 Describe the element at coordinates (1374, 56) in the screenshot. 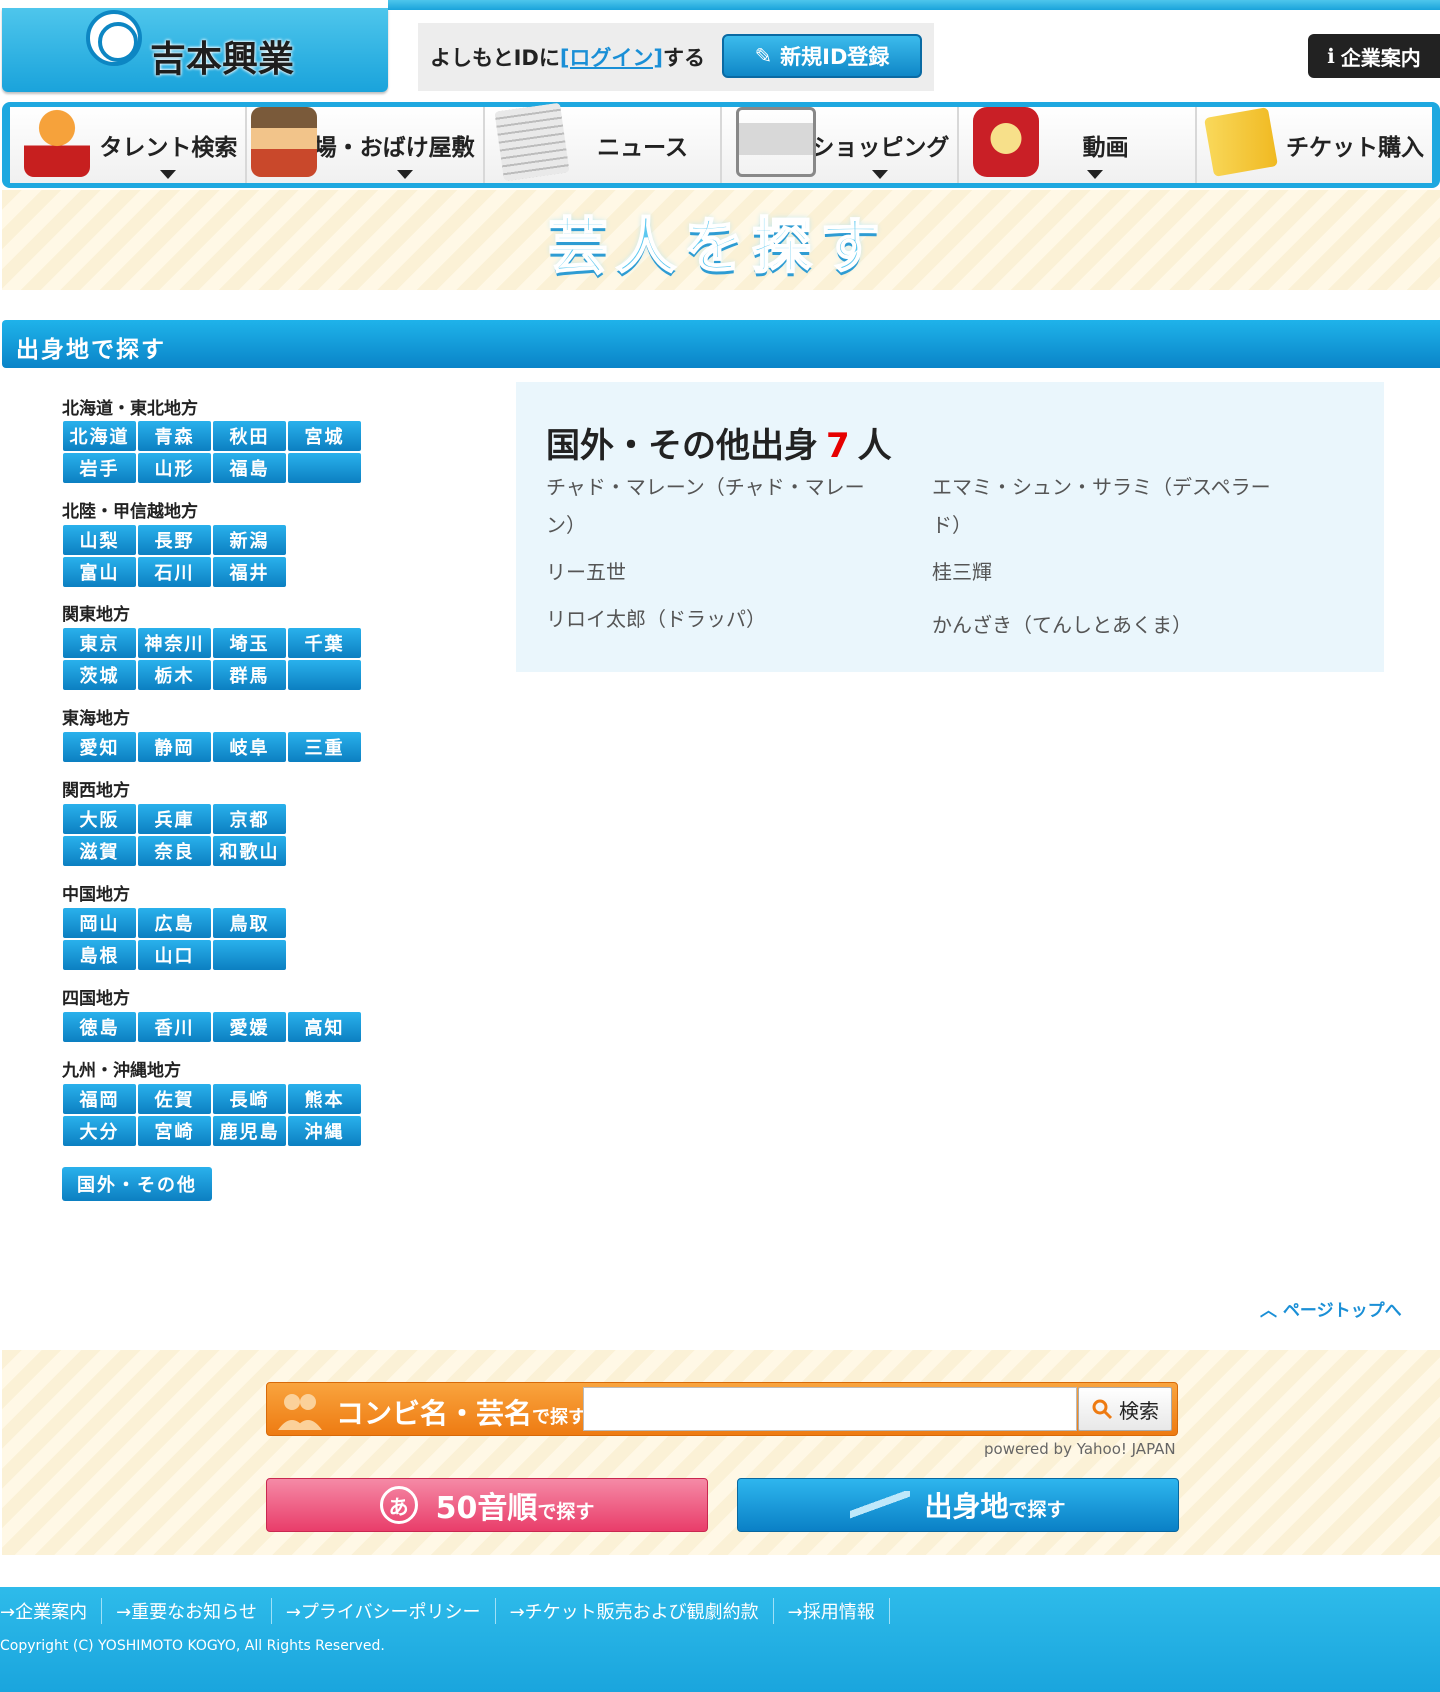

I see `corporate-info-button: ℹ 企業案内` at that location.